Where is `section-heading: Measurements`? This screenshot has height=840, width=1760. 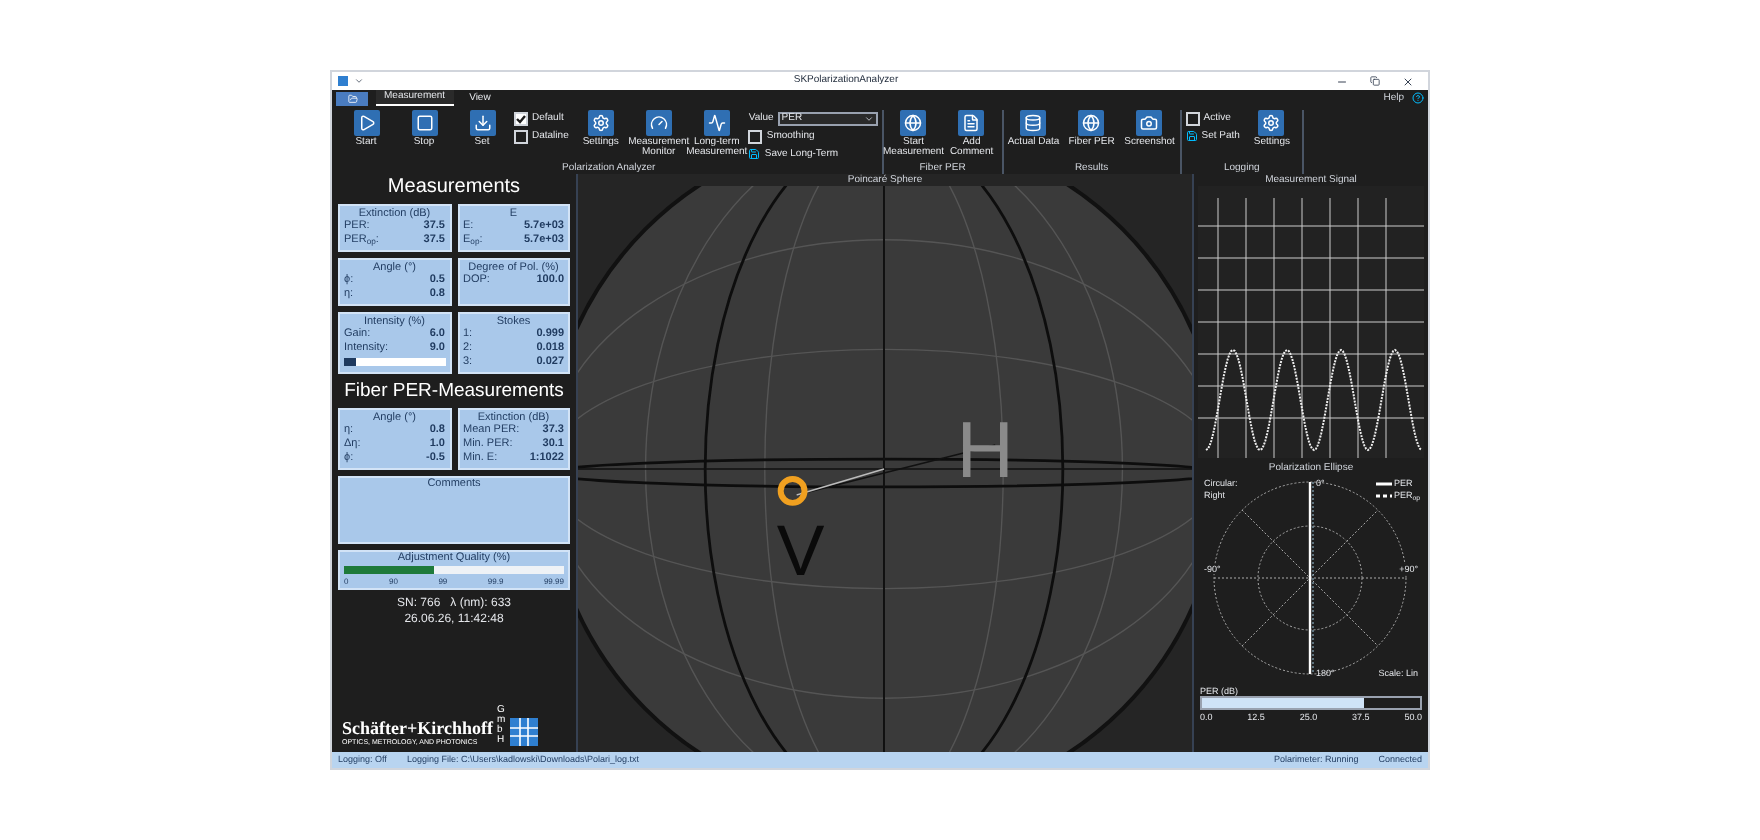 section-heading: Measurements is located at coordinates (454, 187).